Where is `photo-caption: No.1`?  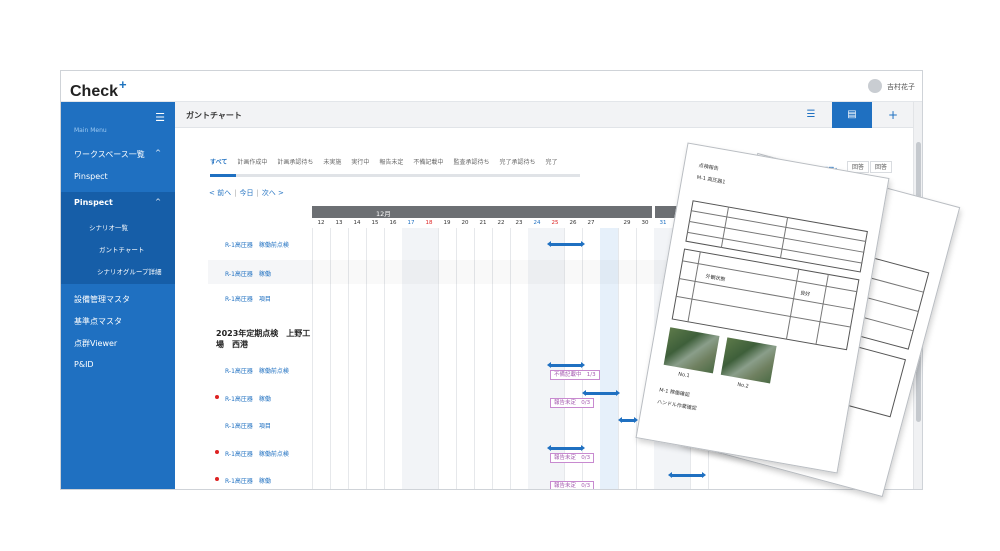
photo-caption: No.1 is located at coordinates (684, 375).